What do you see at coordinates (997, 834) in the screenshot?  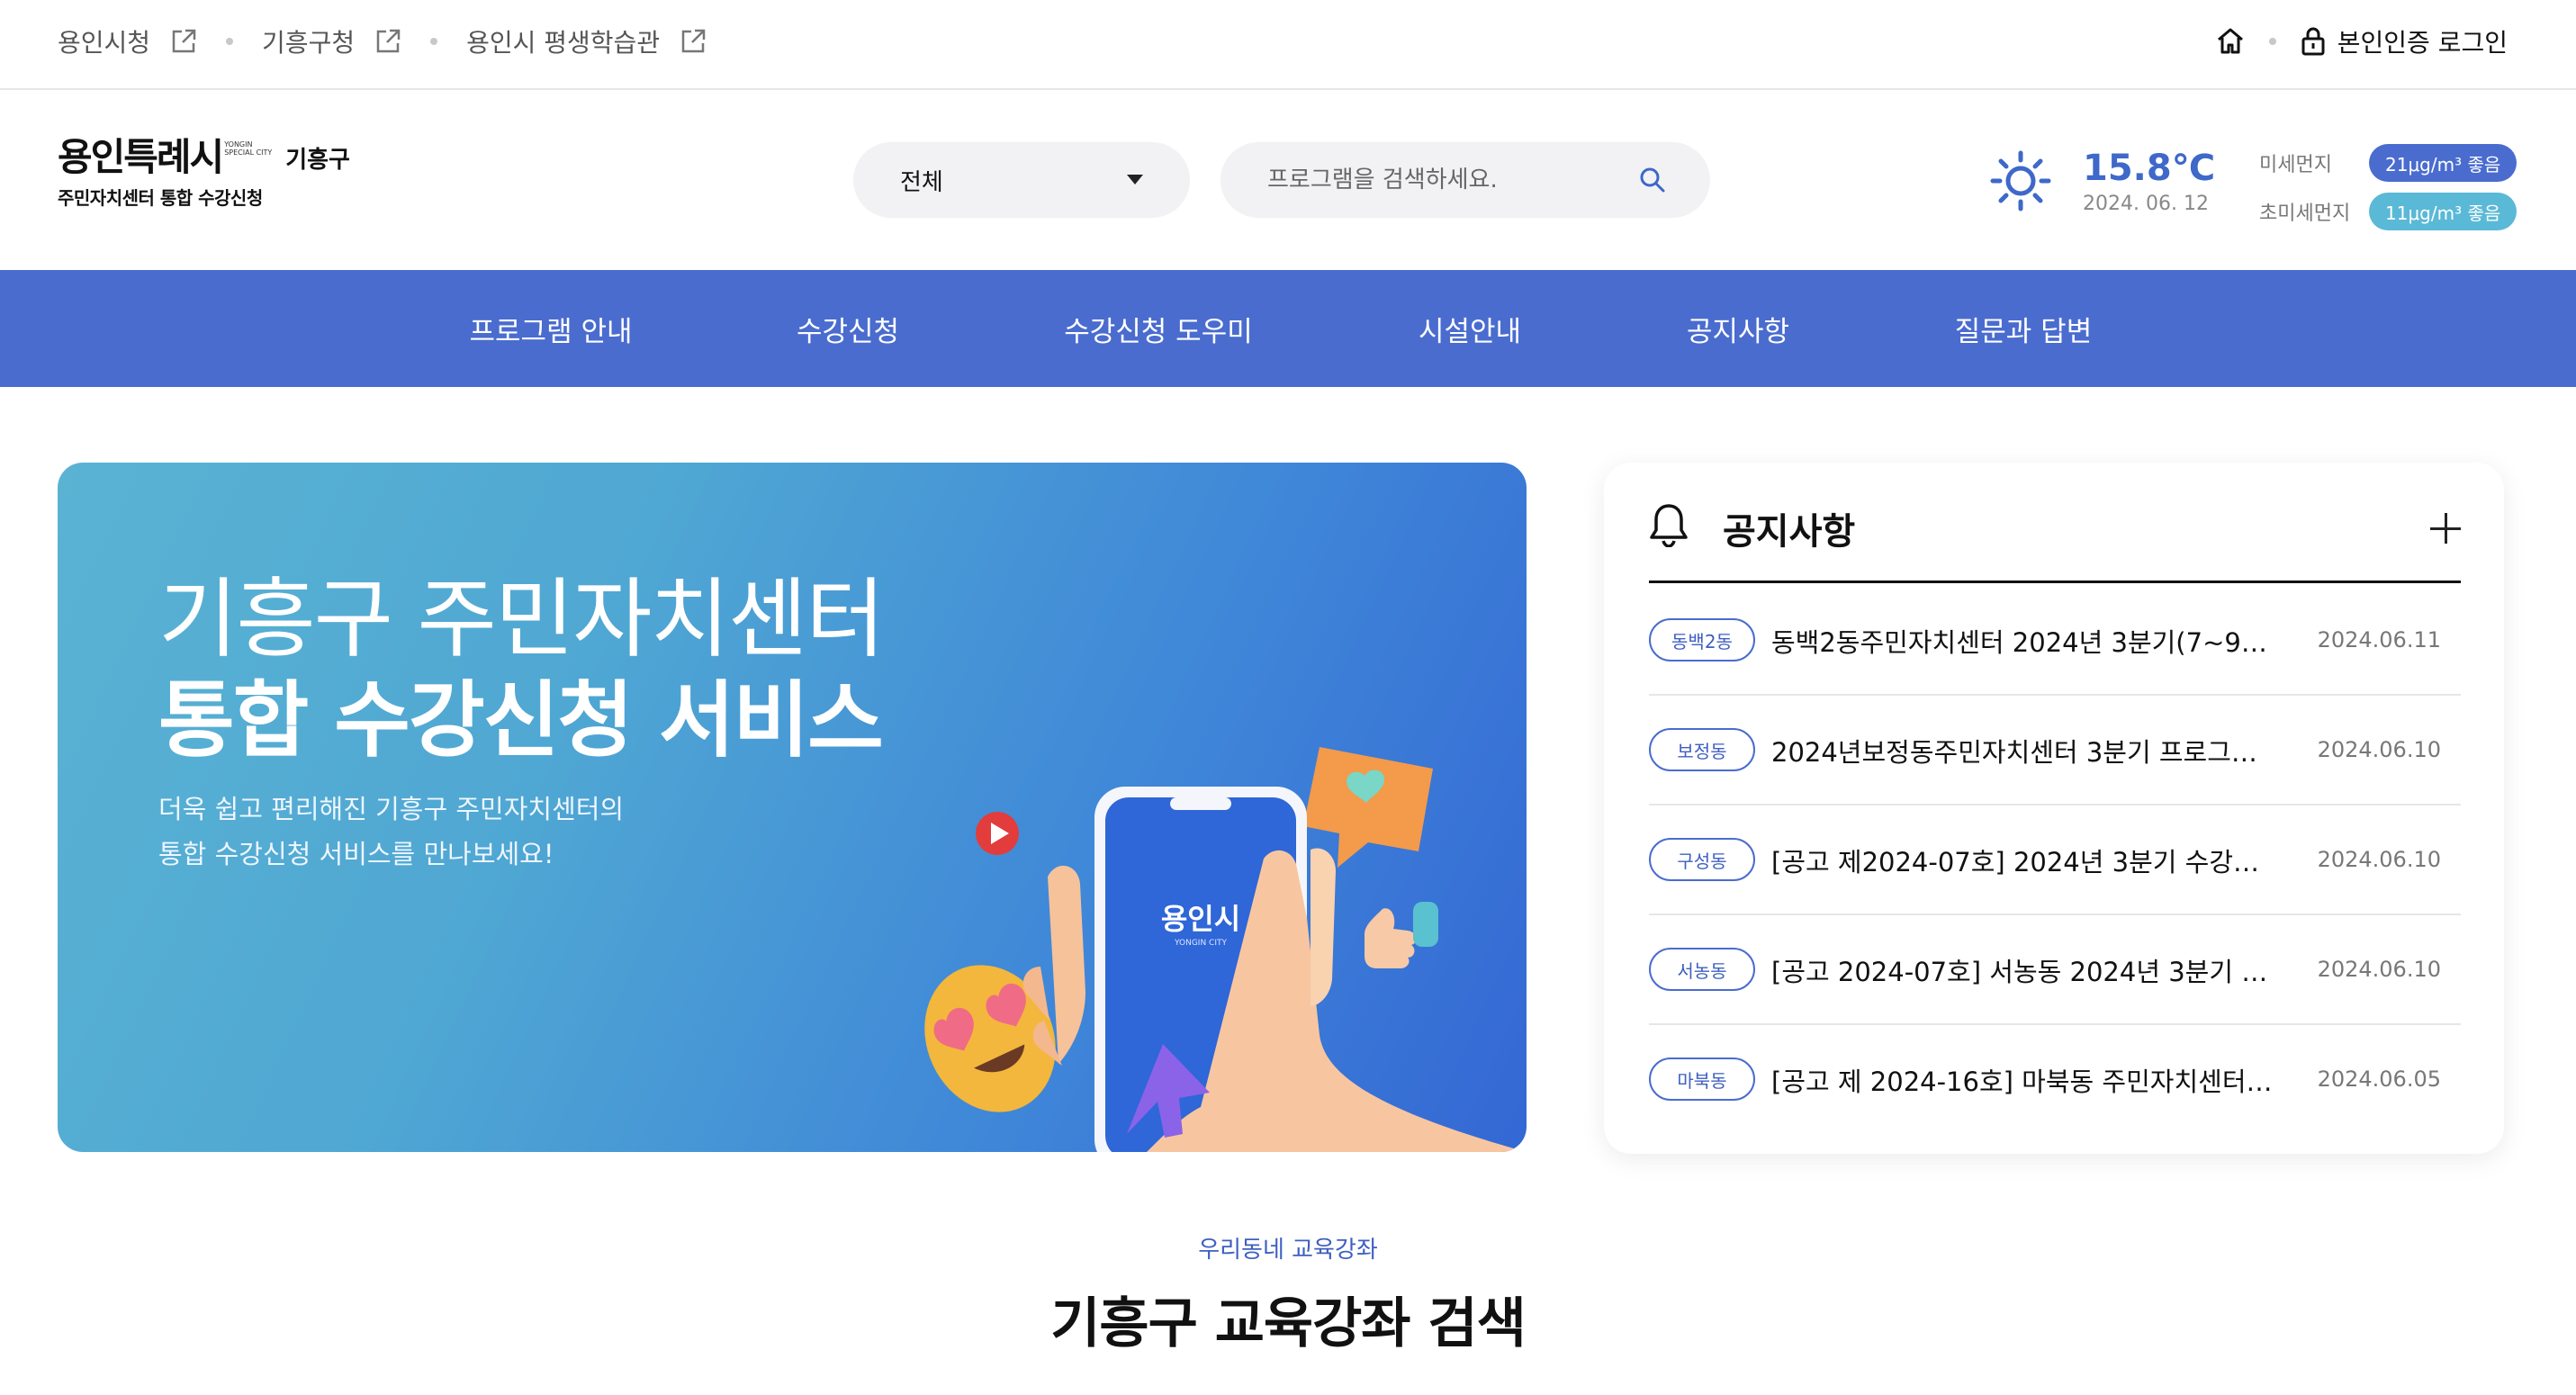 I see `play-icon` at bounding box center [997, 834].